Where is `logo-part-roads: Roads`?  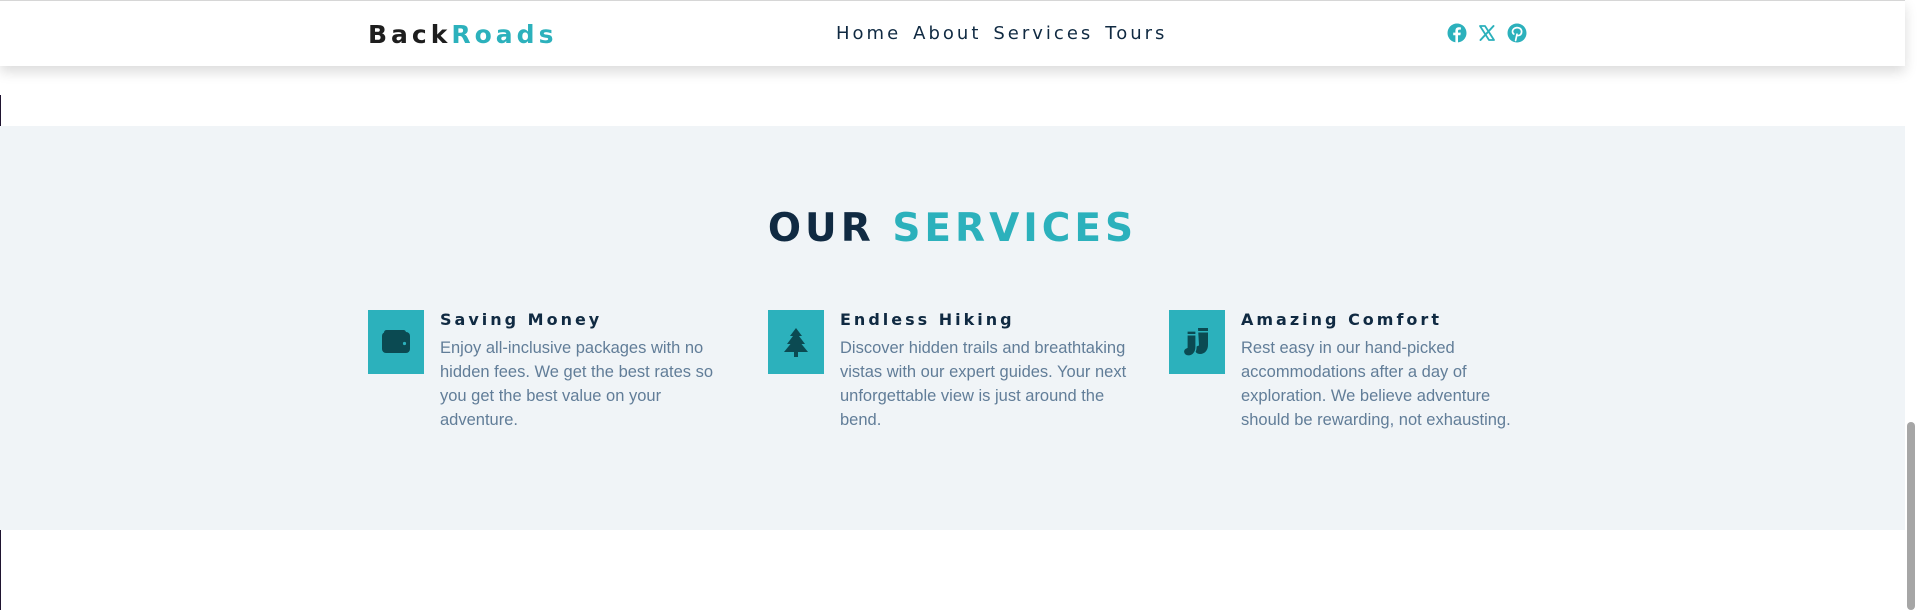
logo-part-roads: Roads is located at coordinates (504, 34).